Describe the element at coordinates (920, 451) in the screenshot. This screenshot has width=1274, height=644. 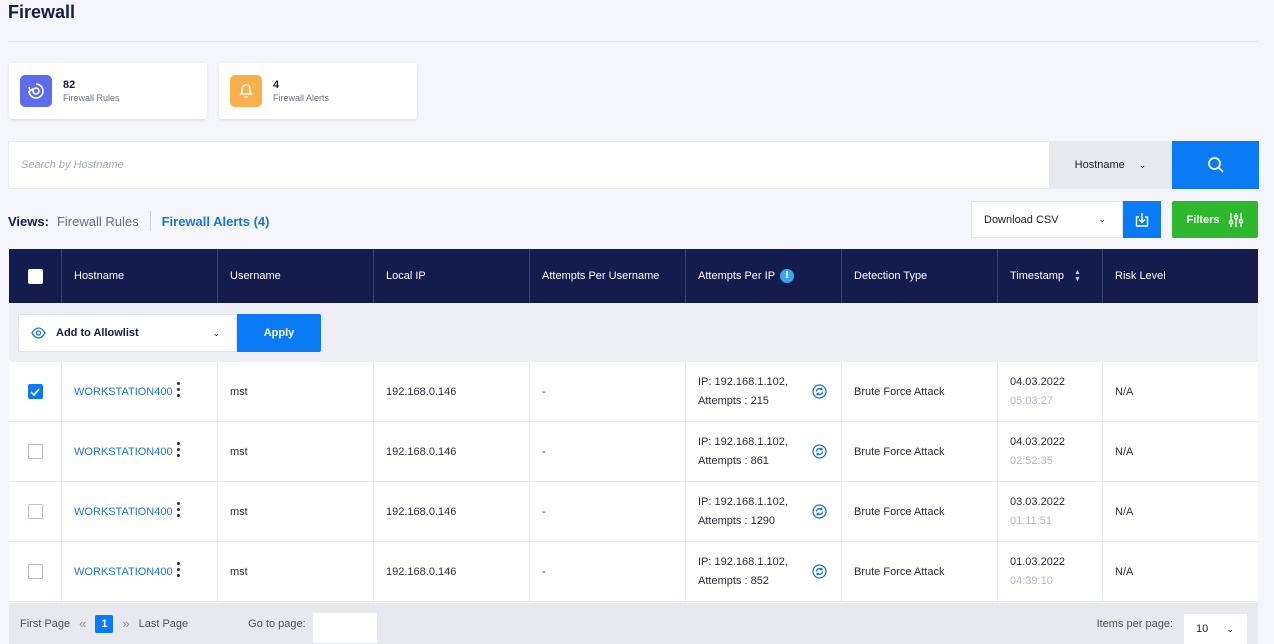
I see `detection-type-cell: Brute Force Attack` at that location.